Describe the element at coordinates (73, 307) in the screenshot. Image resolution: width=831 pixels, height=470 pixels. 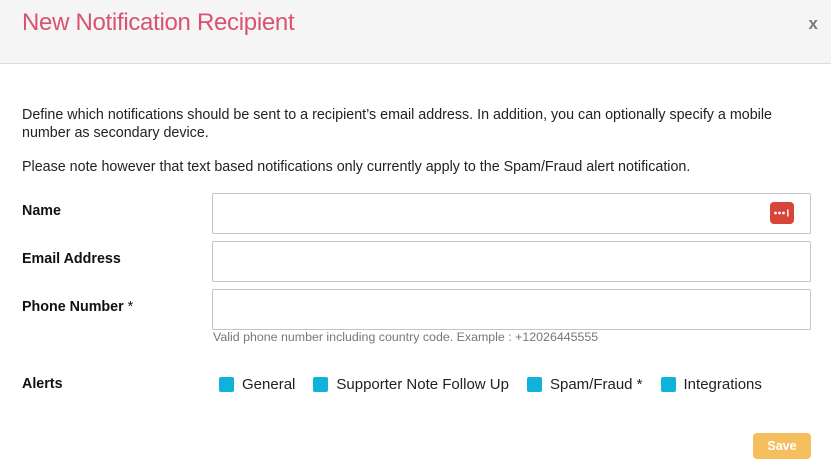
I see `phone-label-text: Phone Number` at that location.